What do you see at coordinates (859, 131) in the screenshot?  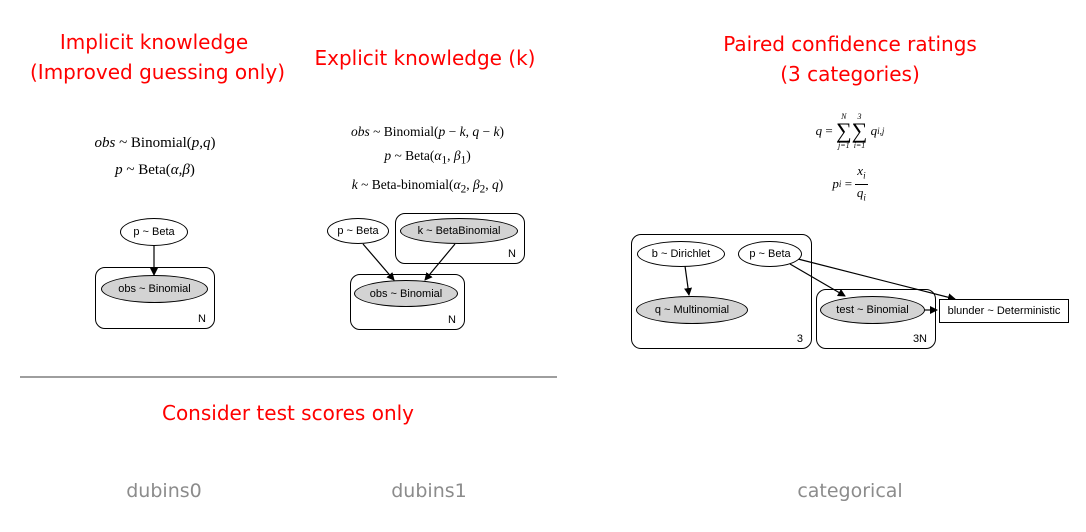 I see `sum-i-symbol: 3 ∑ i=1` at bounding box center [859, 131].